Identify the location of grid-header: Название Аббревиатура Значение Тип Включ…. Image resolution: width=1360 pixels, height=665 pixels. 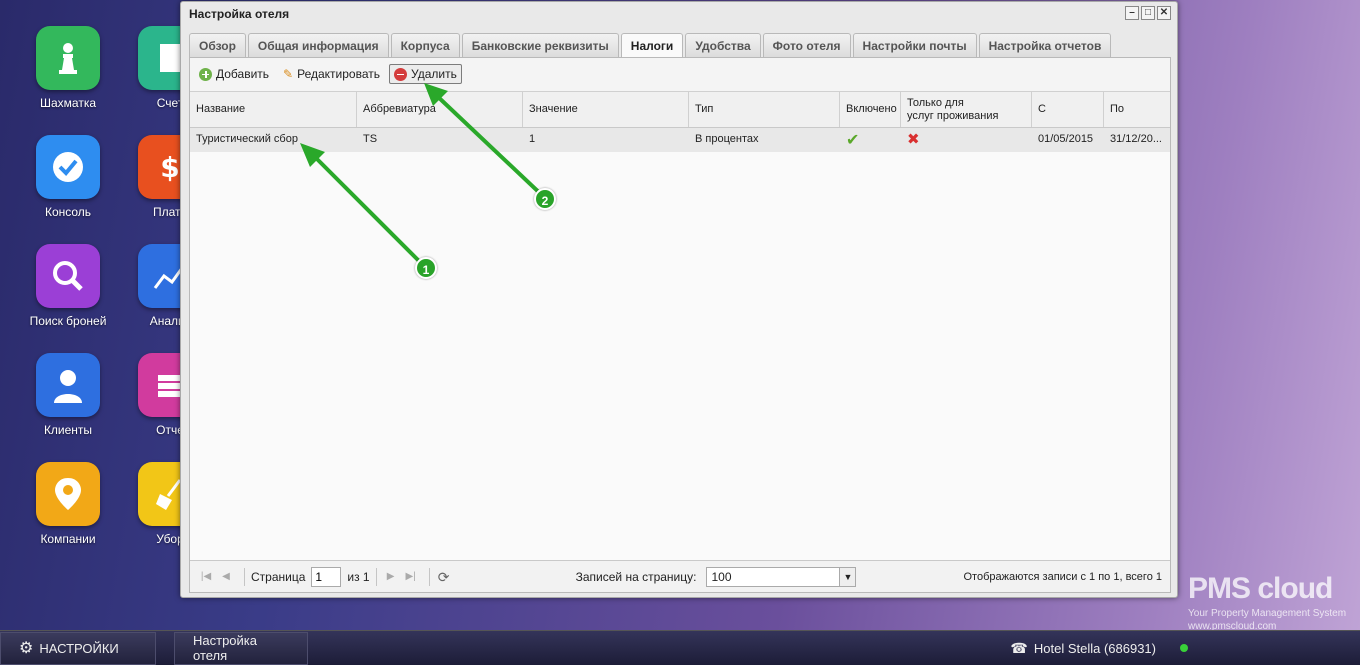
(680, 110).